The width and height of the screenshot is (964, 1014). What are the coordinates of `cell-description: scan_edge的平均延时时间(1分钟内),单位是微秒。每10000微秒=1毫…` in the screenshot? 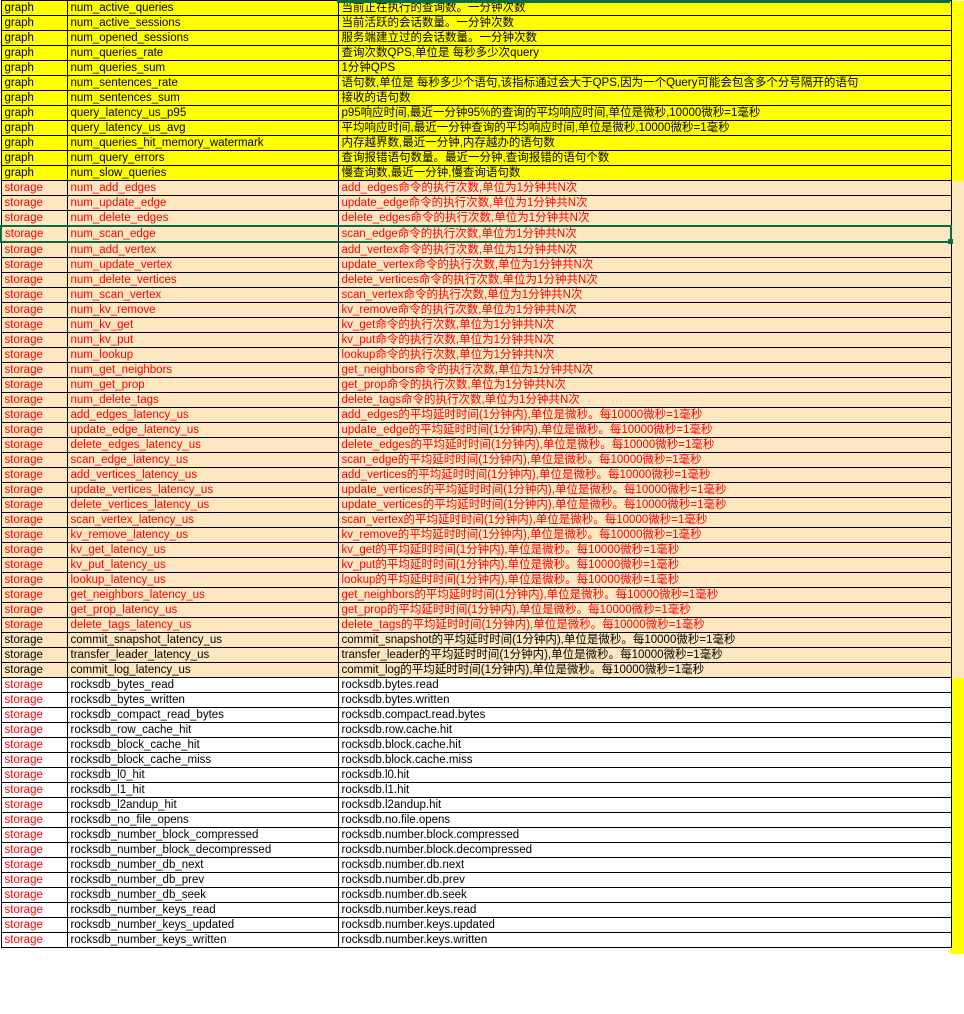 It's located at (644, 460).